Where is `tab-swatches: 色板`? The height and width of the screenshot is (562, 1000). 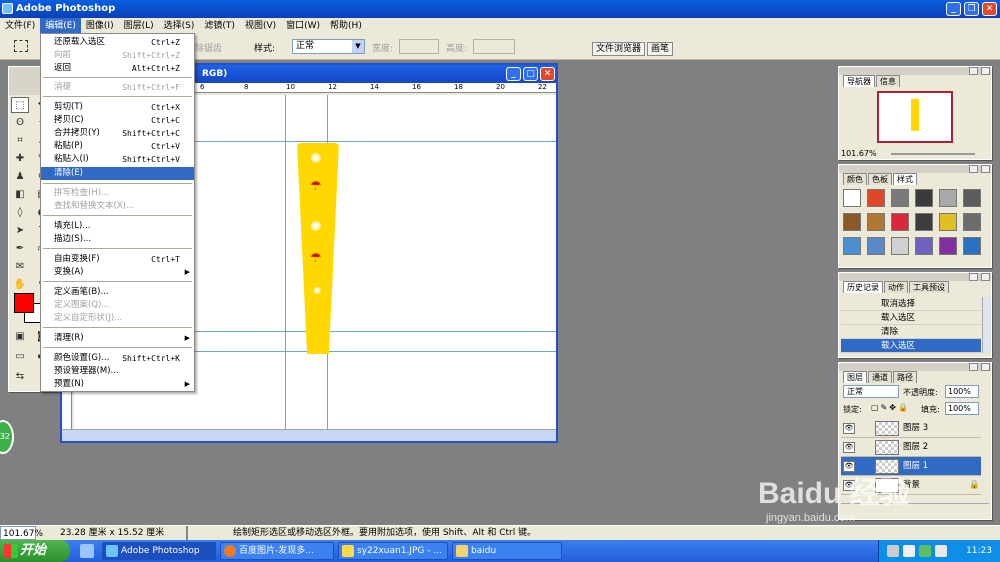
tab-swatches: 色板 is located at coordinates (880, 179).